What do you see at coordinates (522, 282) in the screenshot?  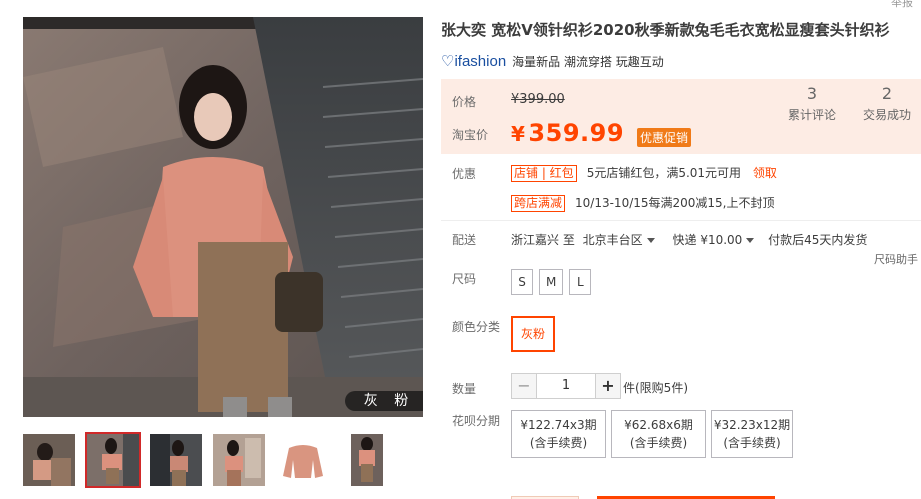 I see `size-option-s: S` at bounding box center [522, 282].